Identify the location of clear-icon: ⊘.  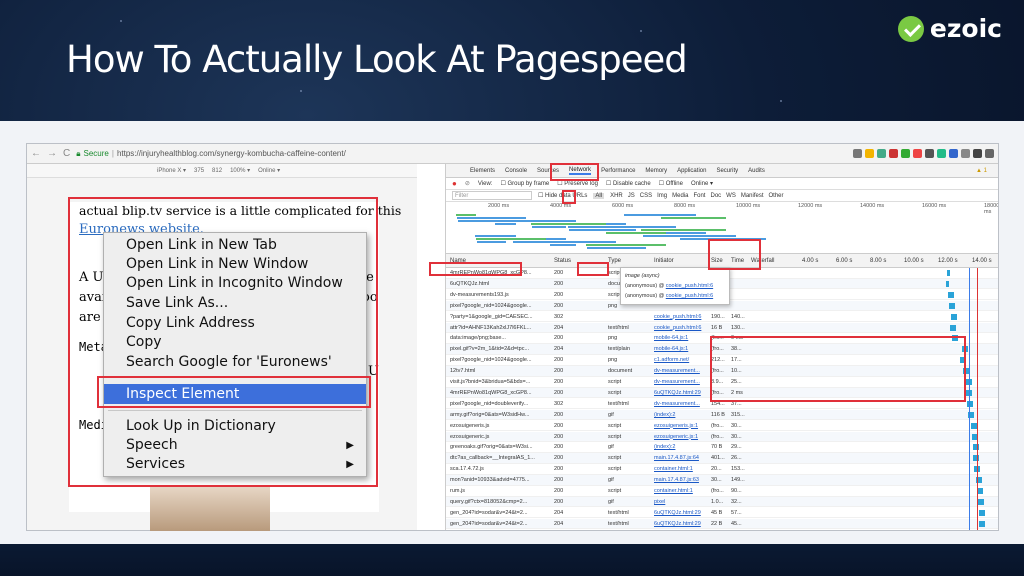
(467, 183).